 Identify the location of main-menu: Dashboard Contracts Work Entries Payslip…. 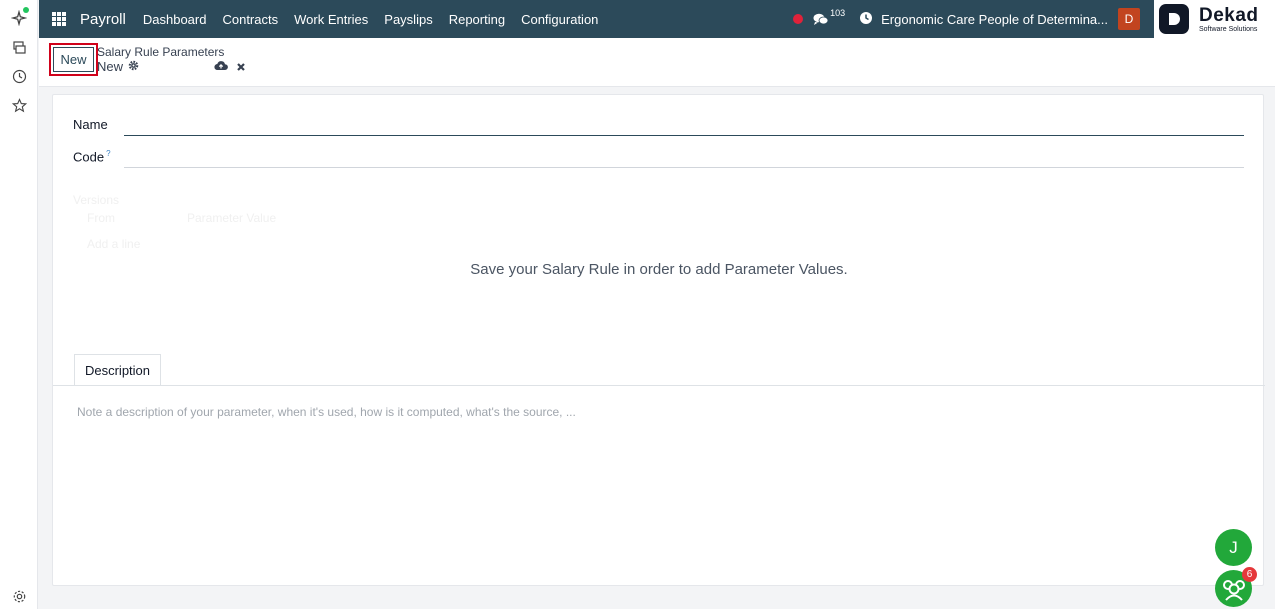
(379, 19).